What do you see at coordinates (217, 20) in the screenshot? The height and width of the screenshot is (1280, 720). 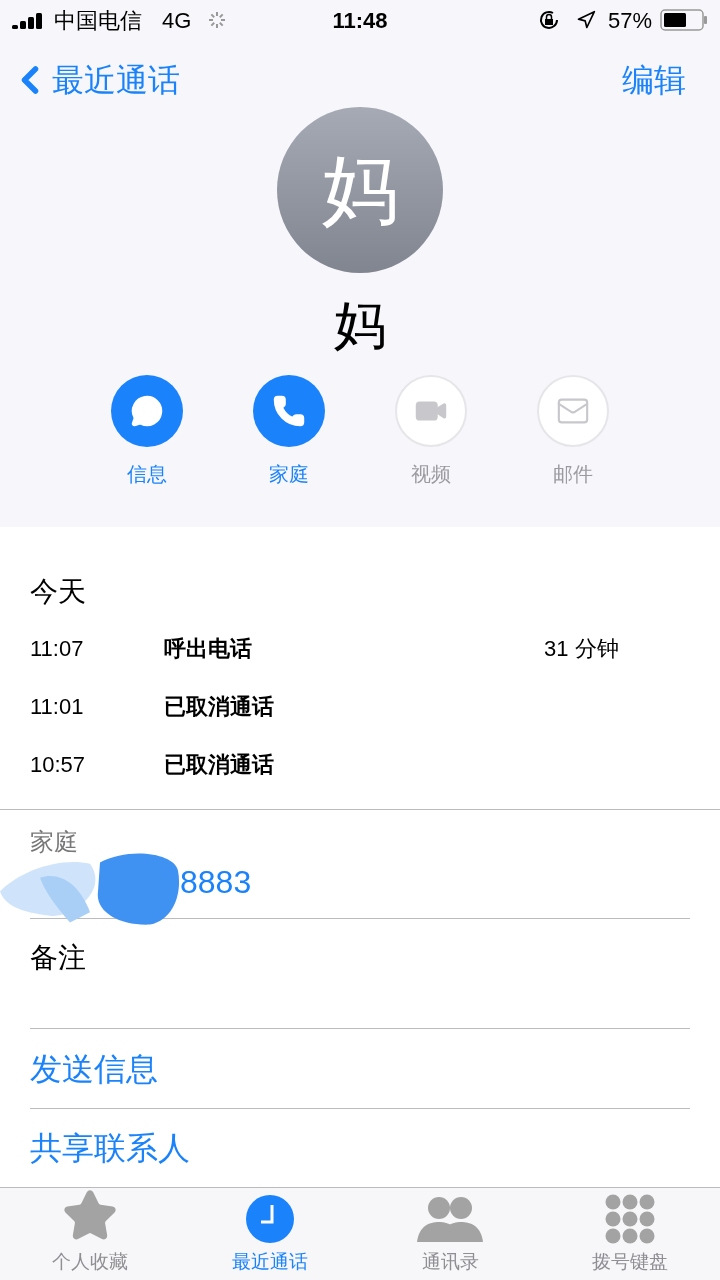 I see `loading-spinner-icon` at bounding box center [217, 20].